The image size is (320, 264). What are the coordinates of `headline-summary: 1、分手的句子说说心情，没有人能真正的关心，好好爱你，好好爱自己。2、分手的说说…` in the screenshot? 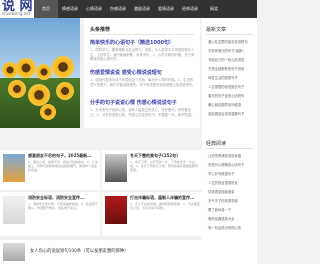 It's located at (142, 112).